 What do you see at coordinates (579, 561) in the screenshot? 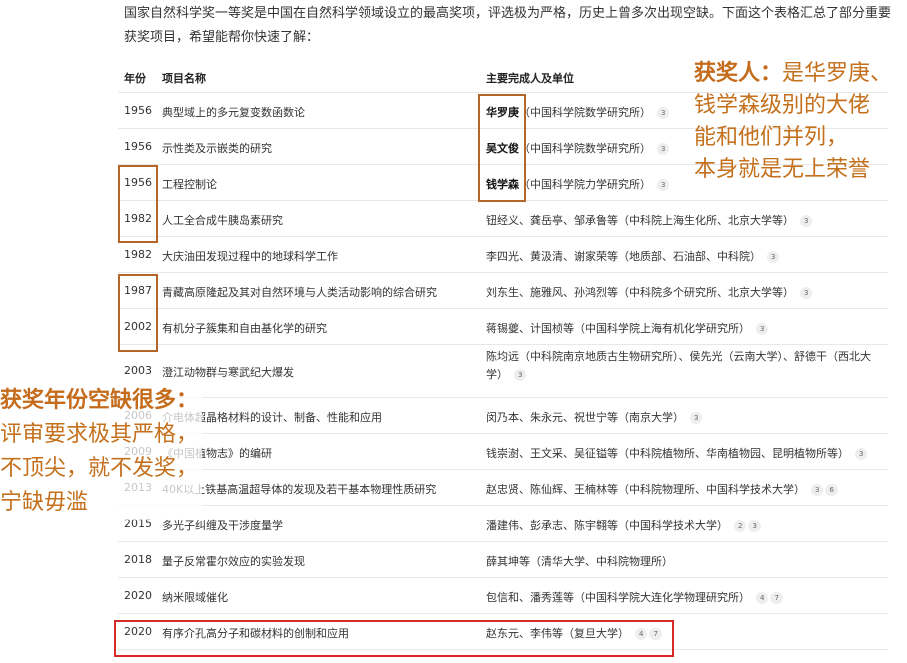
I see `awardee-org: 薛其坤等（清华大学、中科院物理所）` at bounding box center [579, 561].